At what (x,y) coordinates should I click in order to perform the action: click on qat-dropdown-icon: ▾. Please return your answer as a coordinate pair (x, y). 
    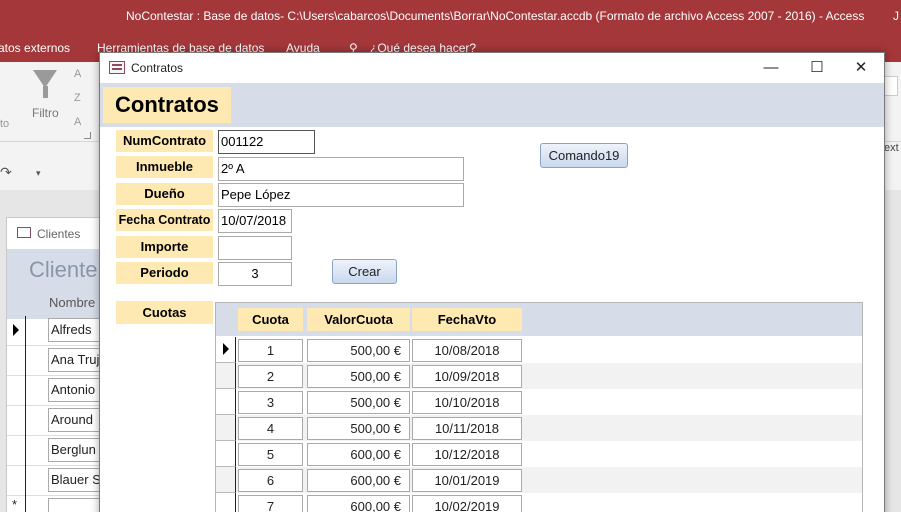
    Looking at the image, I should click on (38, 173).